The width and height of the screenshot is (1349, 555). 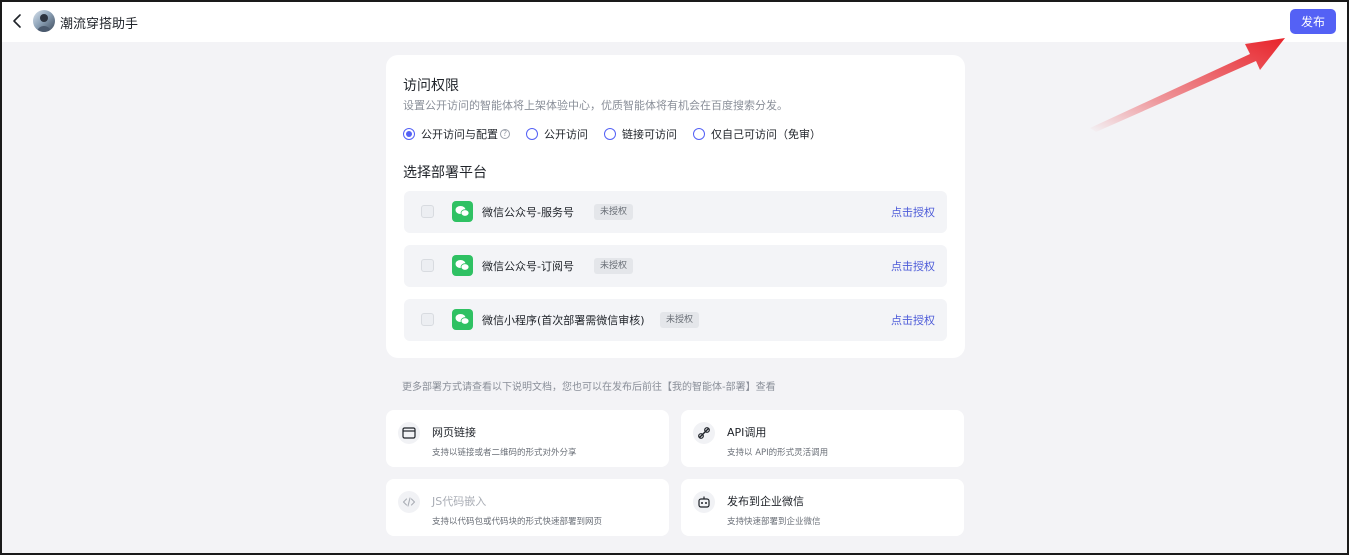 What do you see at coordinates (704, 433) in the screenshot?
I see `api-icon` at bounding box center [704, 433].